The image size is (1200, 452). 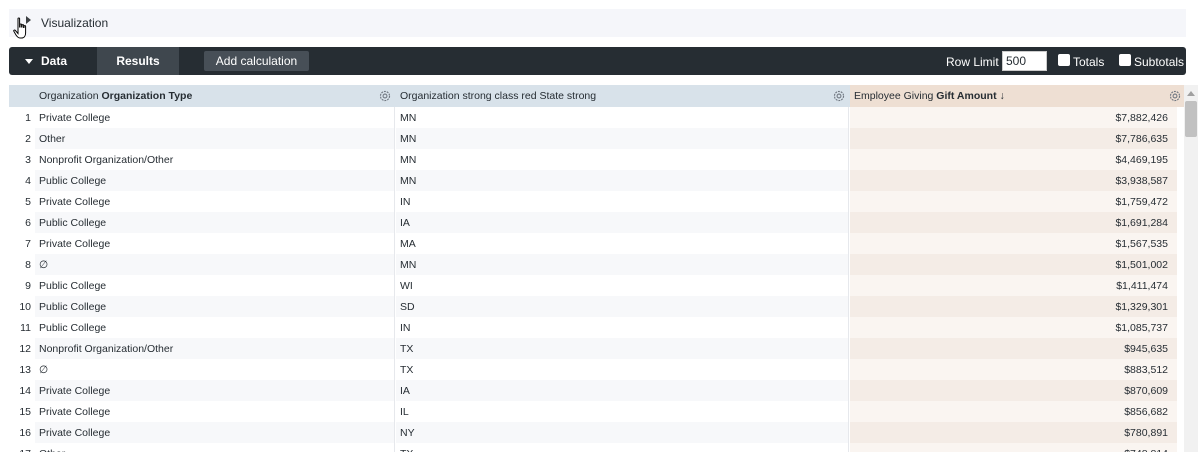 I want to click on state-cell: SD, so click(x=622, y=306).